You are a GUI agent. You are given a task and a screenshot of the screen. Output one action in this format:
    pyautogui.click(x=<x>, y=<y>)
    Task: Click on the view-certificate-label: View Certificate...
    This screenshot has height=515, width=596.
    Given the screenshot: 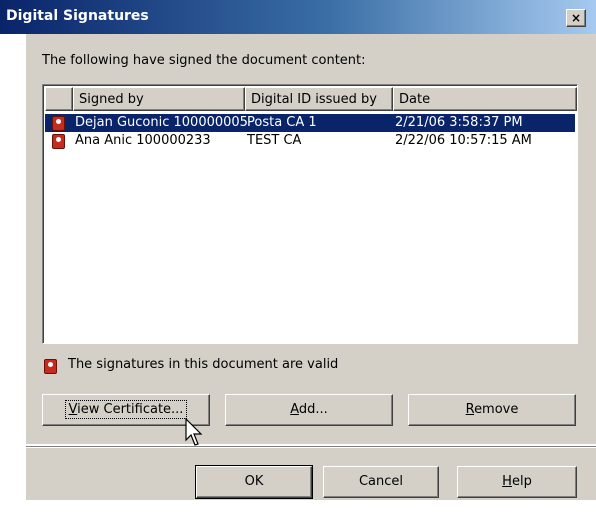 What is the action you would take?
    pyautogui.click(x=126, y=409)
    